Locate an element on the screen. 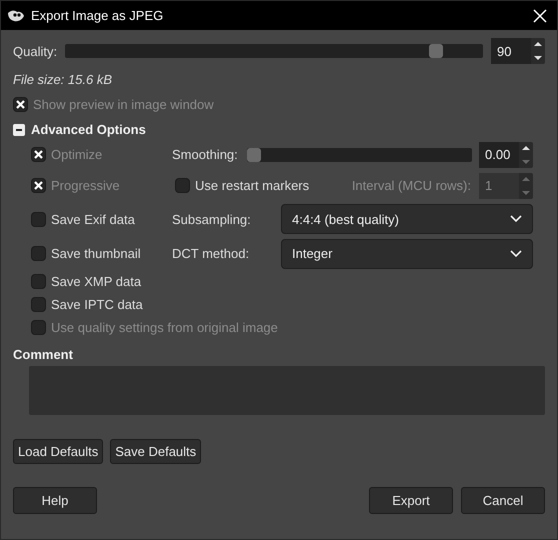 This screenshot has width=558, height=540. checkbox-label: Progressive is located at coordinates (85, 185).